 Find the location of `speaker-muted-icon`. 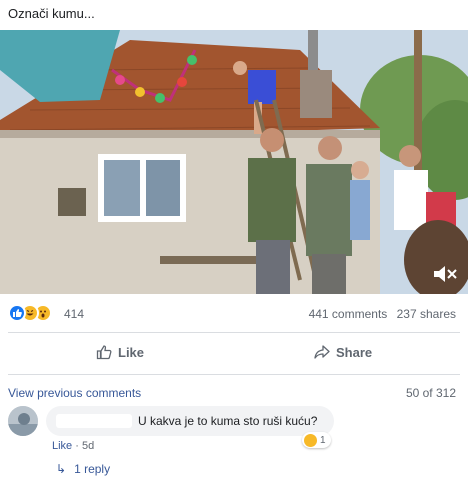

speaker-muted-icon is located at coordinates (445, 274).